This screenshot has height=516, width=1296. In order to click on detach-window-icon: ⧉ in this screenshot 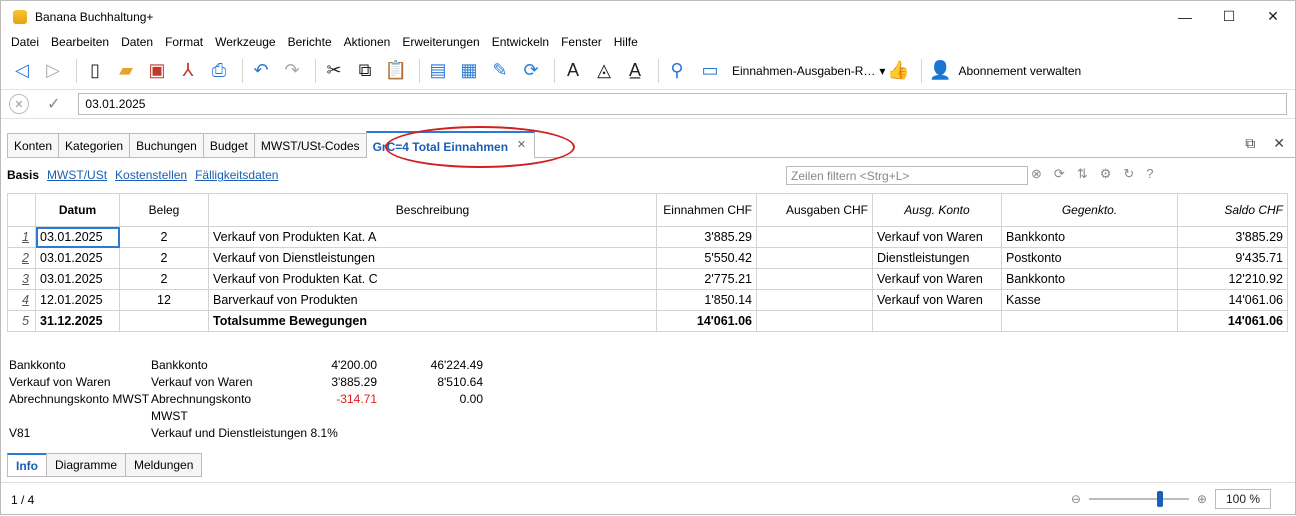, I will do `click(1250, 143)`.